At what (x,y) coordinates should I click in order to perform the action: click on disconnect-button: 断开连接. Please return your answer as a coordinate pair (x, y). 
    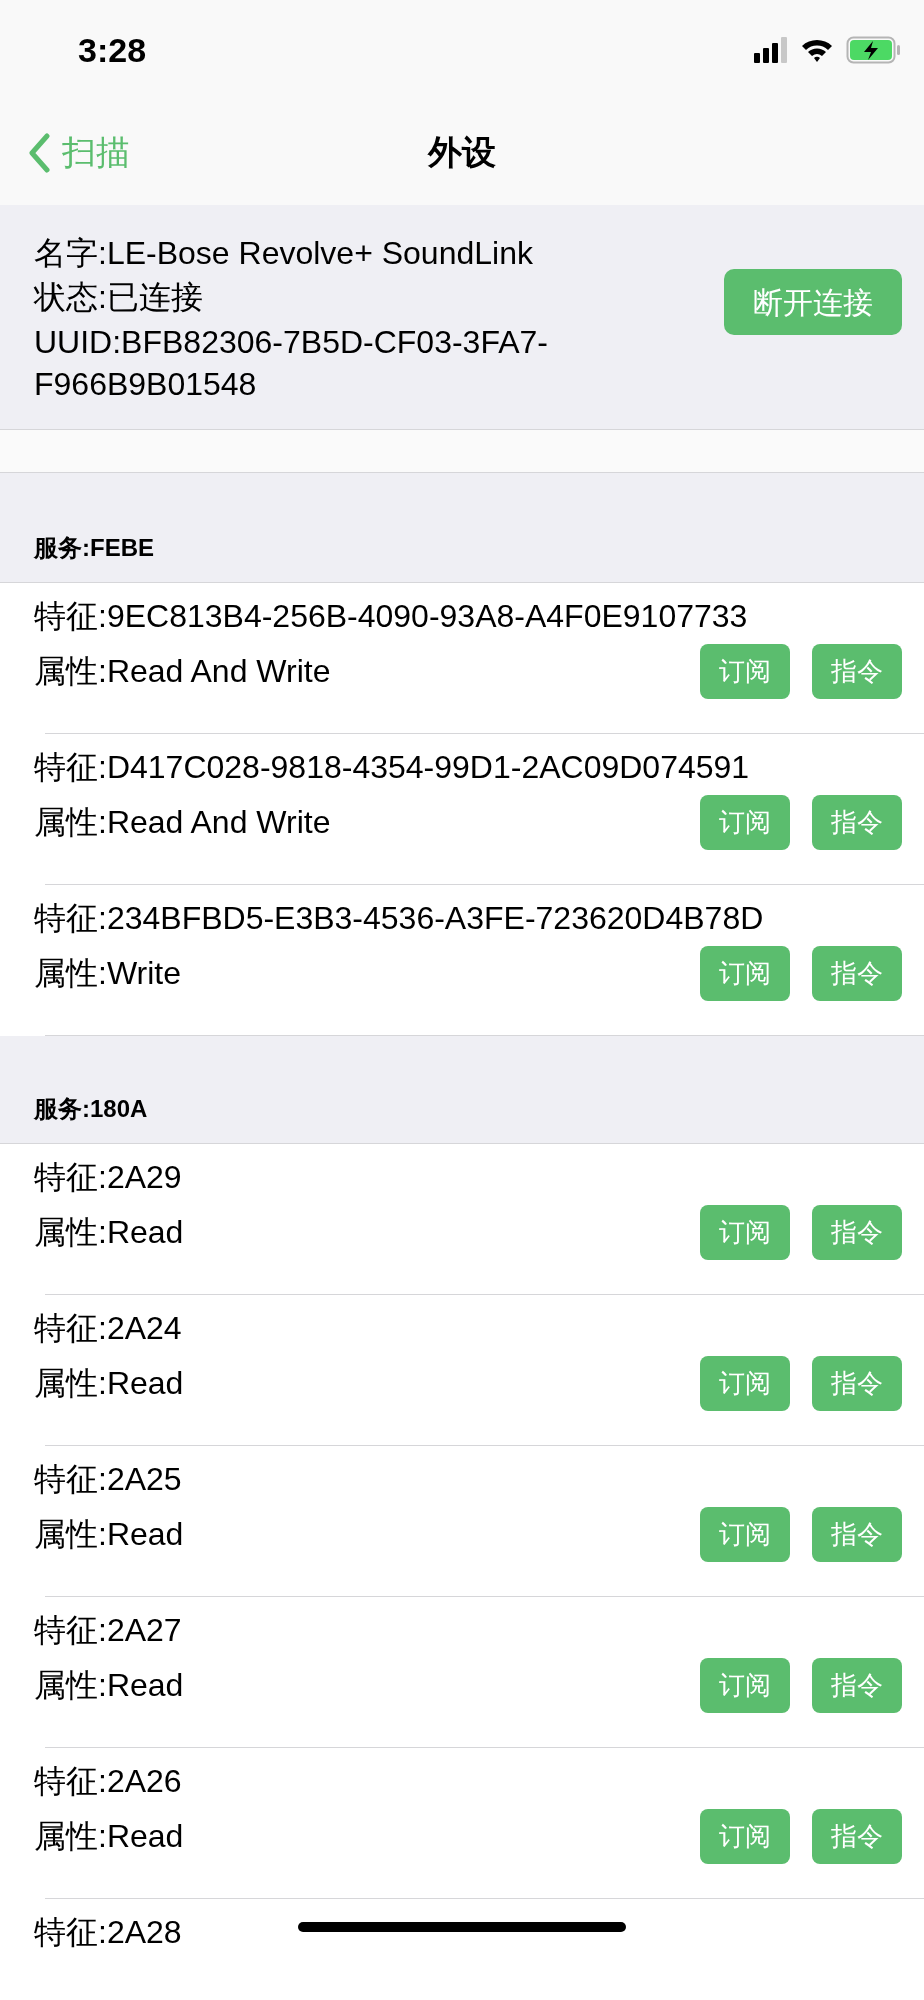
    Looking at the image, I should click on (813, 302).